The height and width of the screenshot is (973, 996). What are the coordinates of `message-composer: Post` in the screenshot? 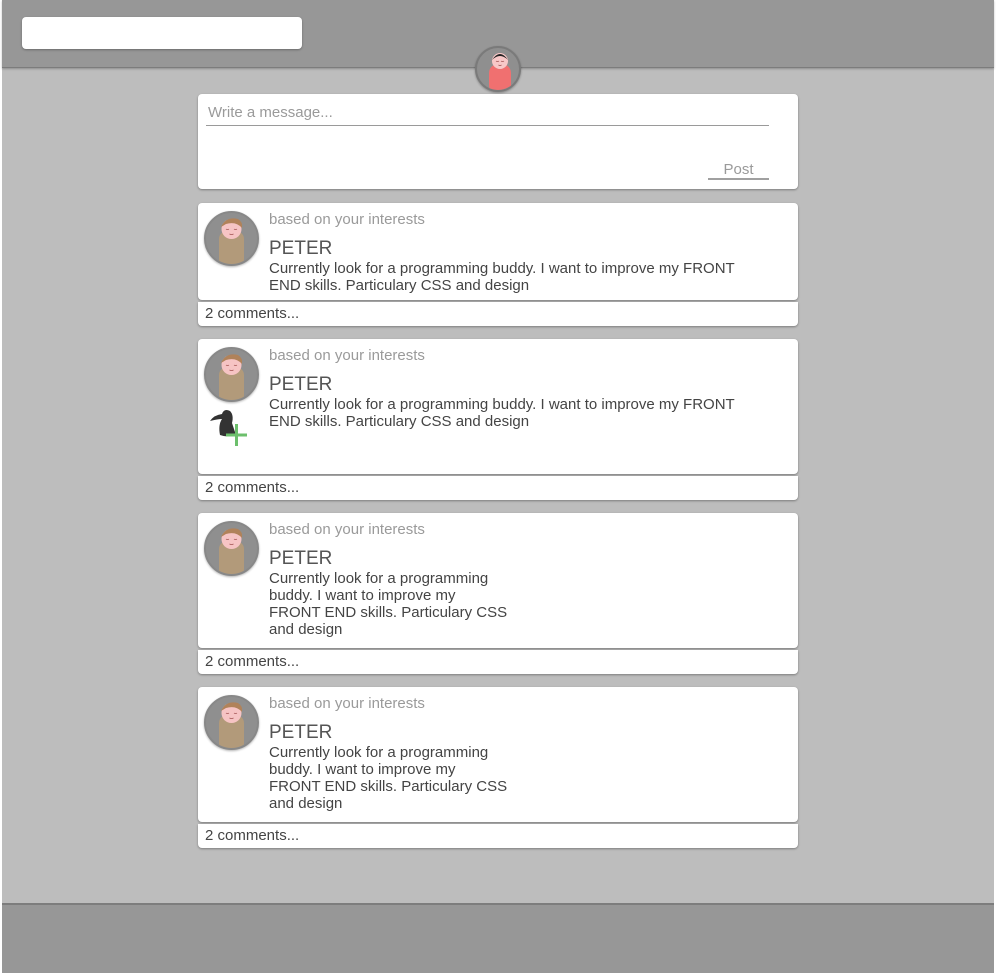 It's located at (498, 141).